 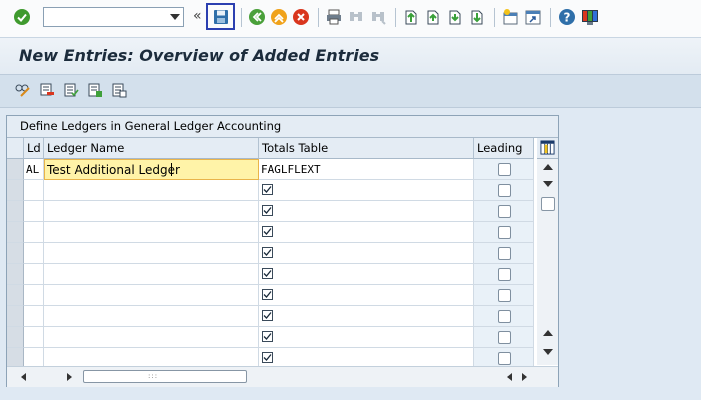 What do you see at coordinates (257, 17) in the screenshot?
I see `back-icon` at bounding box center [257, 17].